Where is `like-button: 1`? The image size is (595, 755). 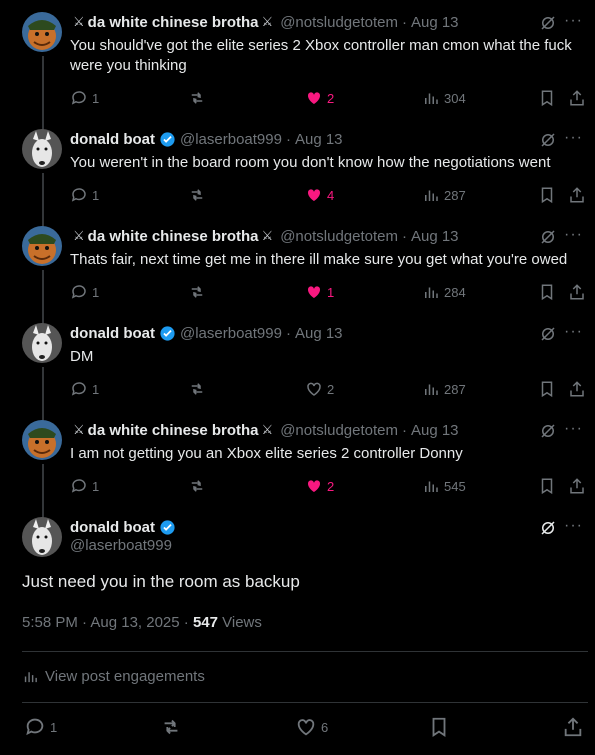 like-button: 1 is located at coordinates (319, 292).